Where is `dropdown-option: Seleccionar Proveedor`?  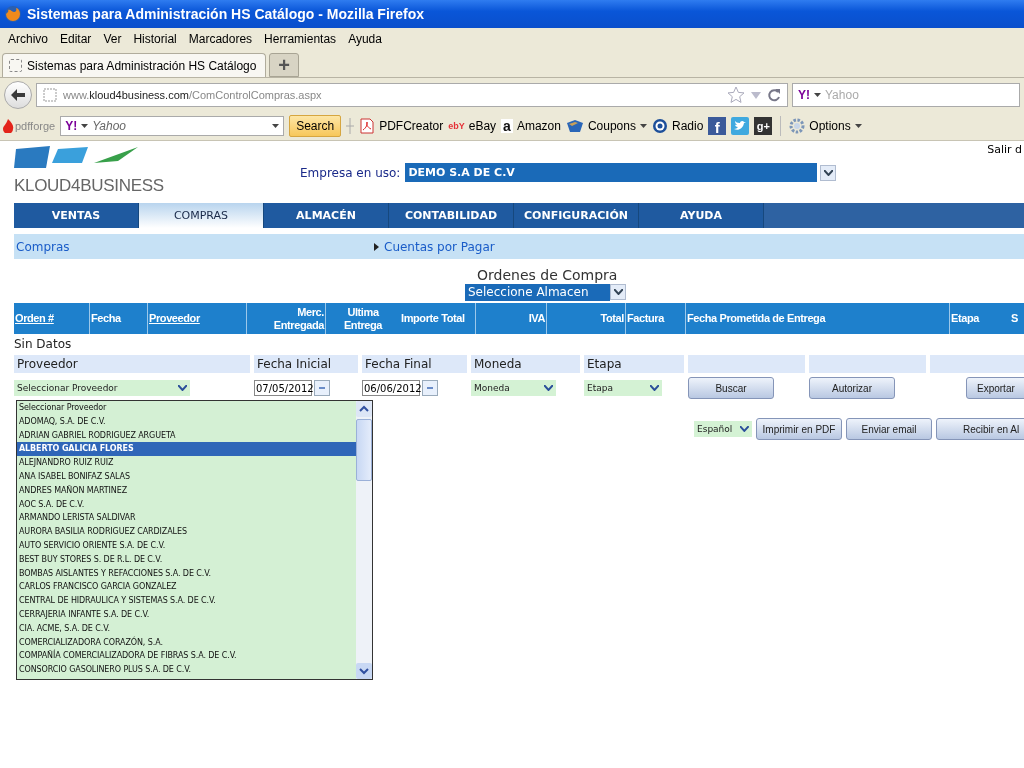 dropdown-option: Seleccionar Proveedor is located at coordinates (186, 408).